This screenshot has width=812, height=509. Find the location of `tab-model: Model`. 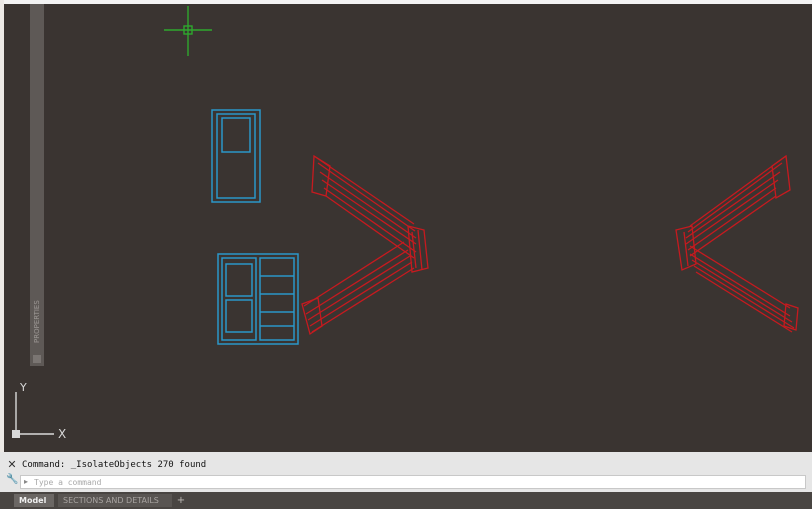

tab-model: Model is located at coordinates (34, 500).